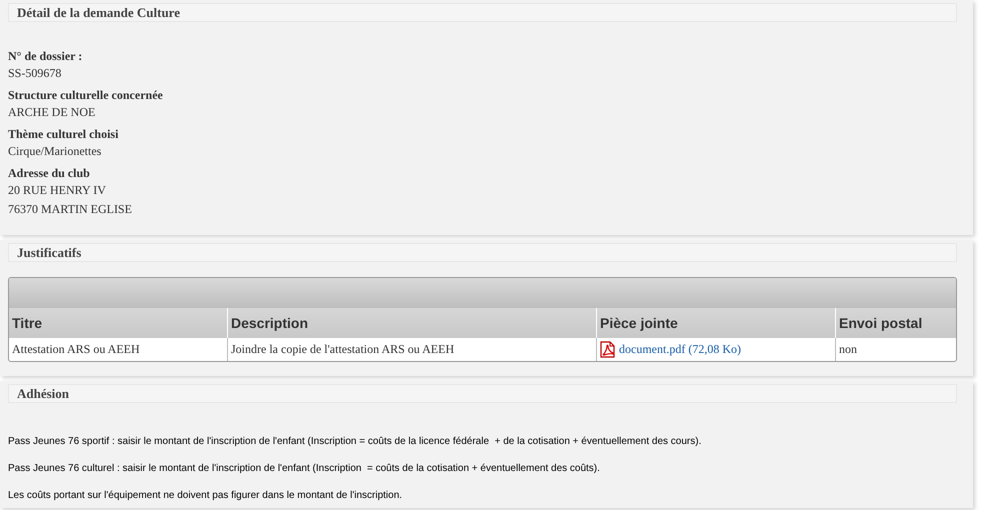  I want to click on field-value: ARCHE DE NOE, so click(52, 112).